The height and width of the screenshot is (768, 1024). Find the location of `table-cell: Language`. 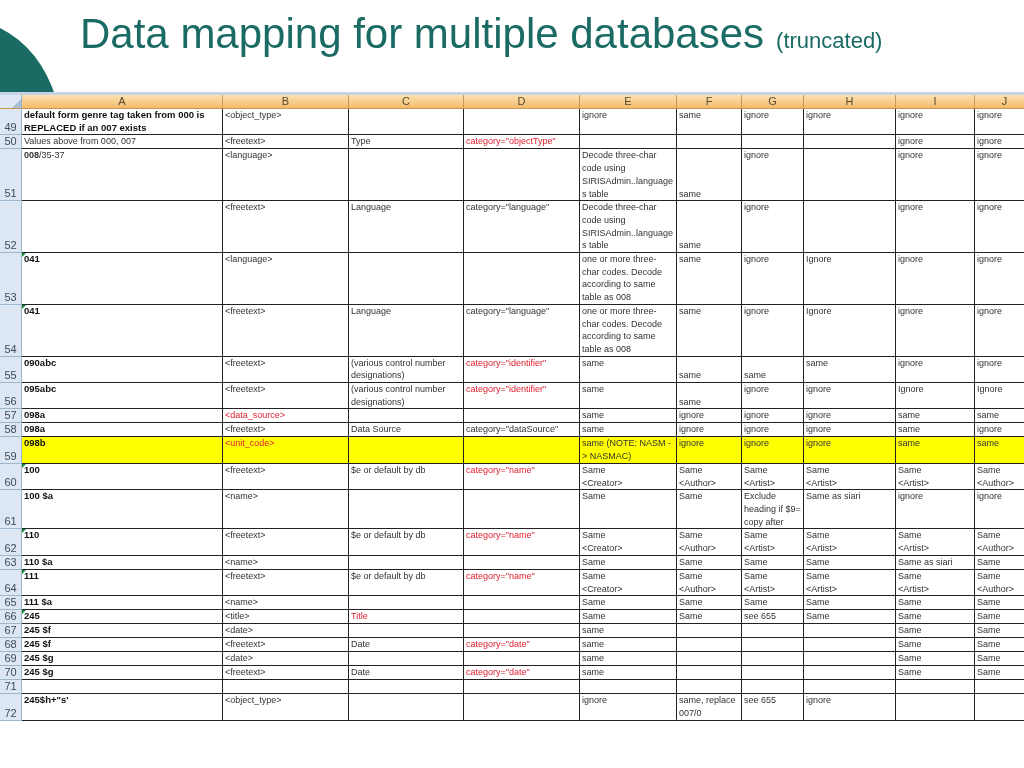

table-cell: Language is located at coordinates (406, 227).